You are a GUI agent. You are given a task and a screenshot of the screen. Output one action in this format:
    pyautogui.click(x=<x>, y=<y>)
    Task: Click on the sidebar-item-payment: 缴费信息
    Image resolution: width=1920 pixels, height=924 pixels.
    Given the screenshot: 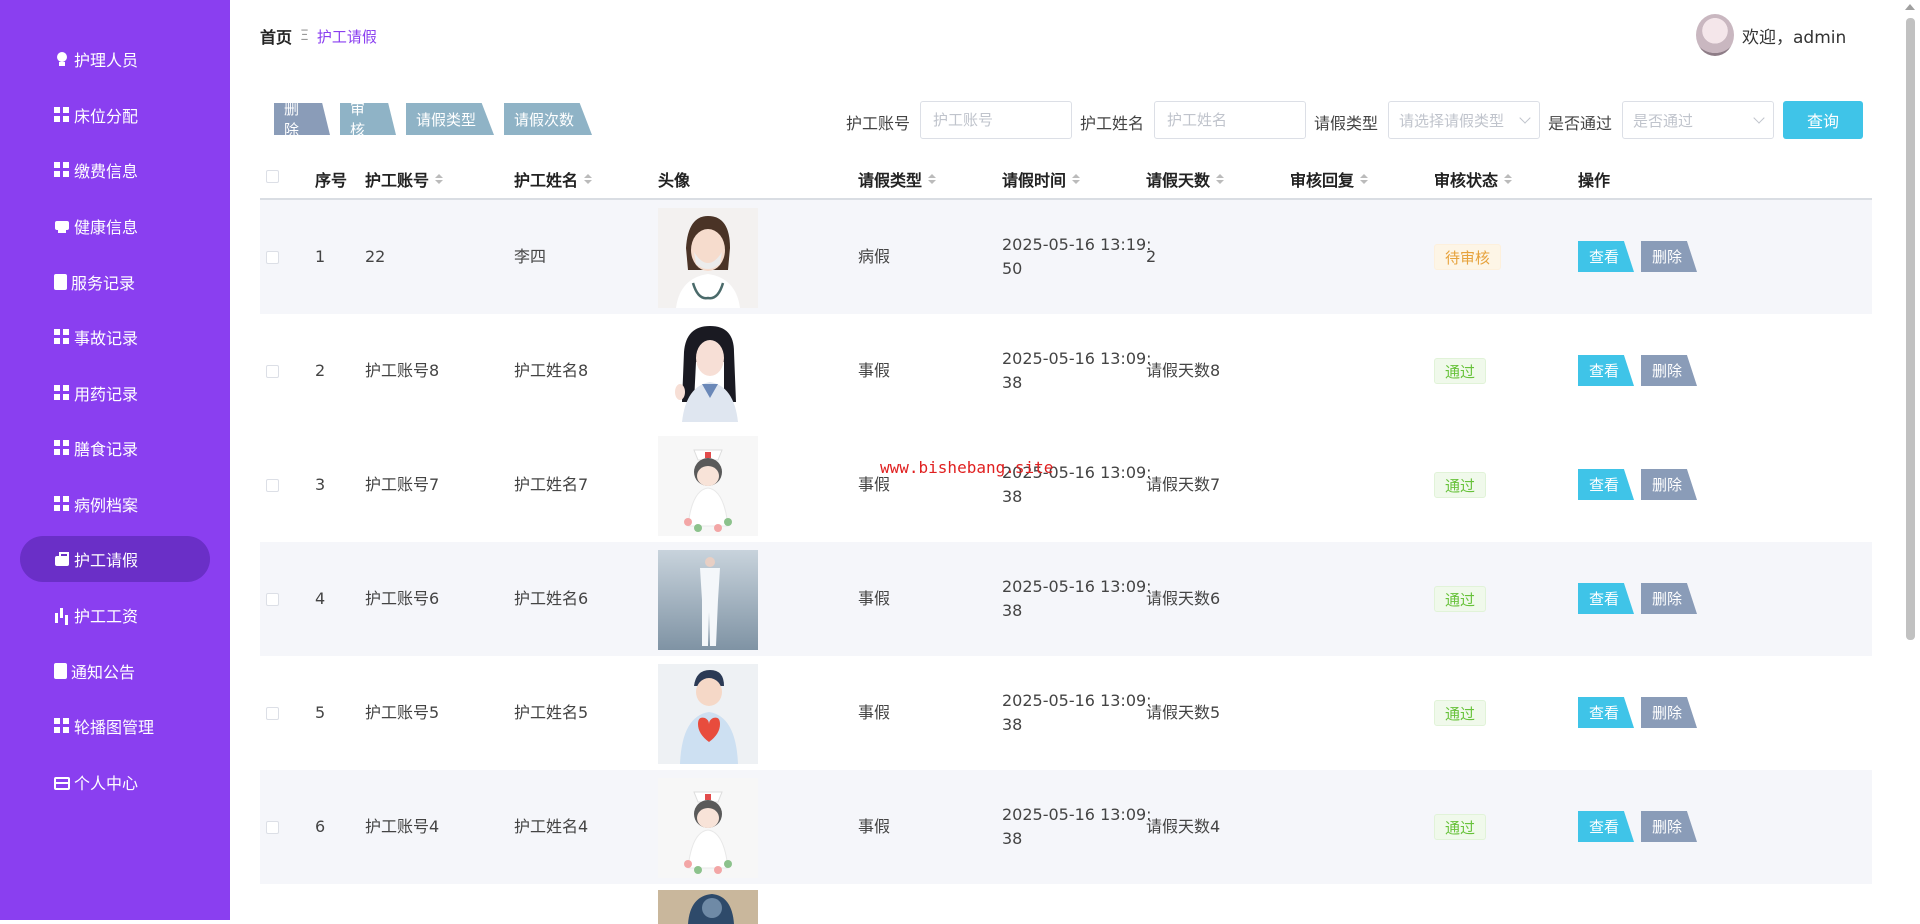 What is the action you would take?
    pyautogui.click(x=115, y=170)
    